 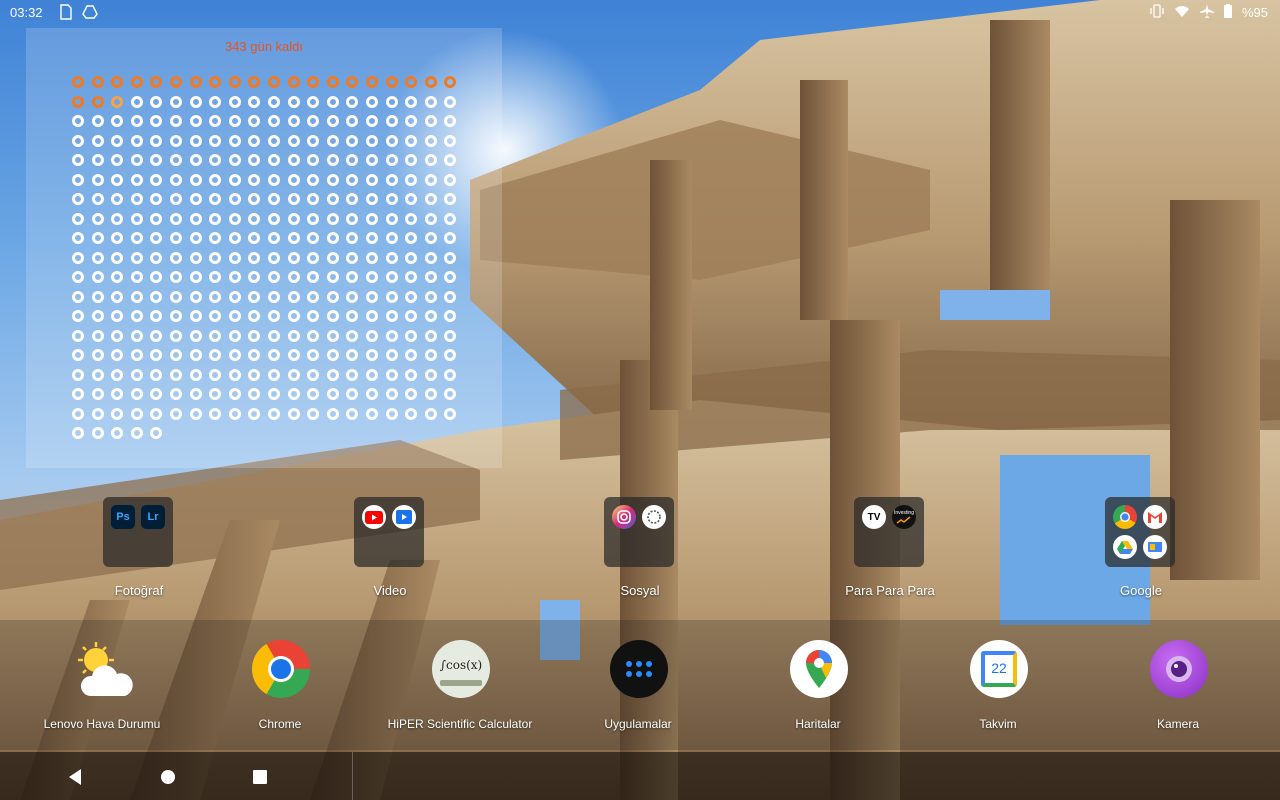 I want to click on folder-video: Video, so click(x=390, y=552).